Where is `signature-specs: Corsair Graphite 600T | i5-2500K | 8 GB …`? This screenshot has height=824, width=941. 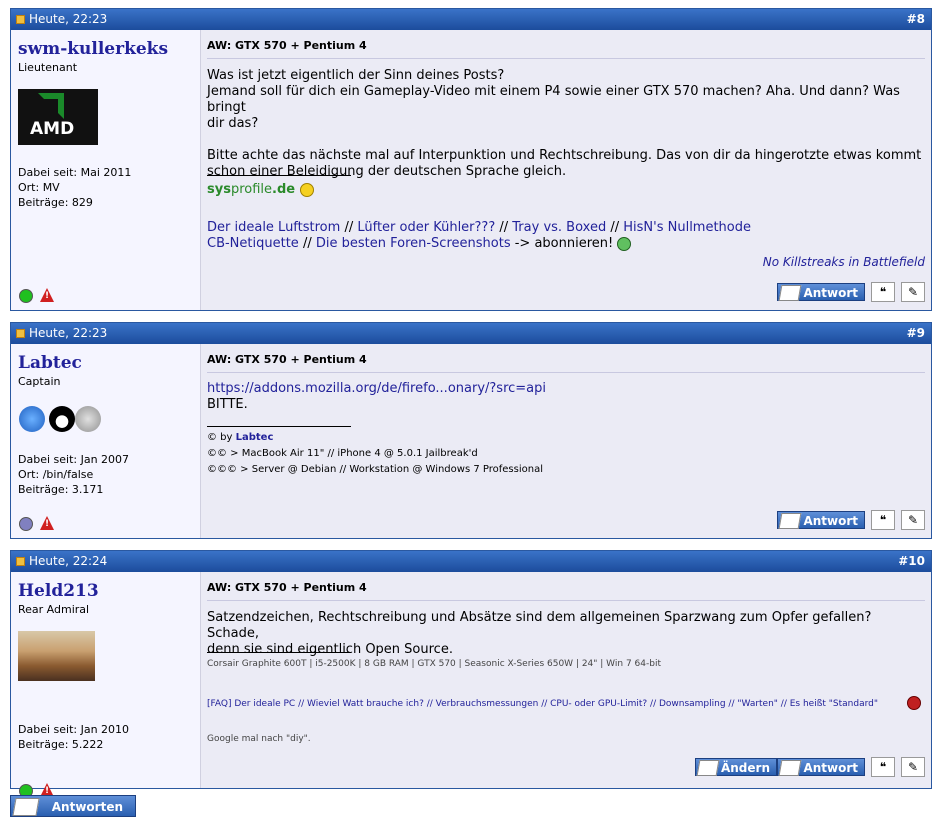 signature-specs: Corsair Graphite 600T | i5-2500K | 8 GB … is located at coordinates (434, 664).